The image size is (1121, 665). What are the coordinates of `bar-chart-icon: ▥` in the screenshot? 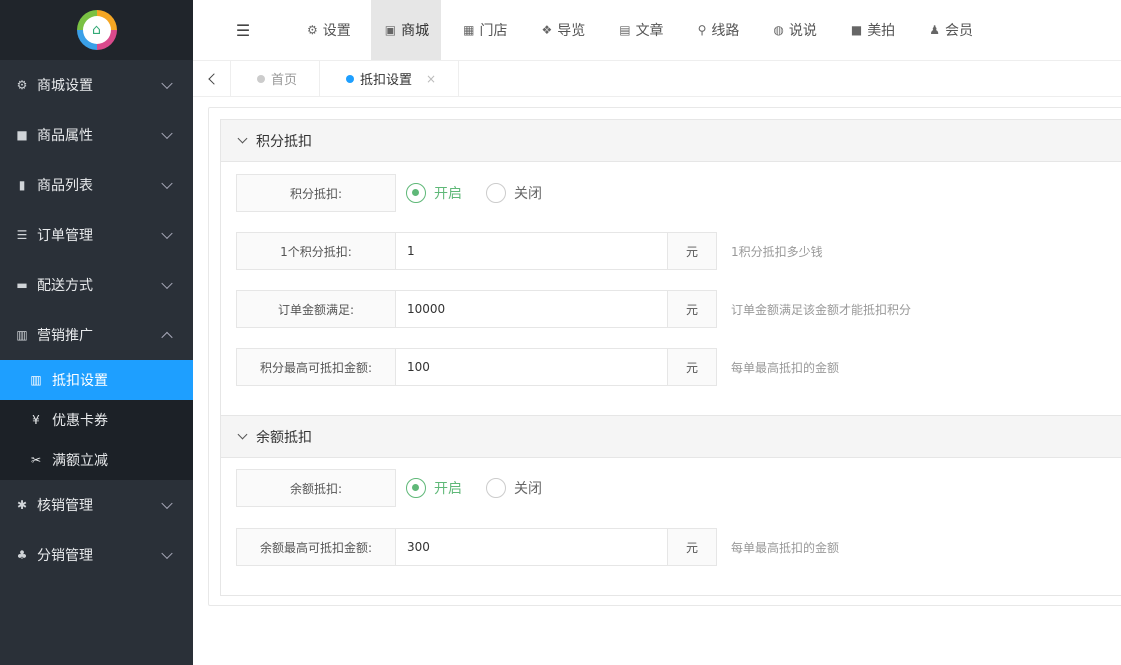 It's located at (22, 335).